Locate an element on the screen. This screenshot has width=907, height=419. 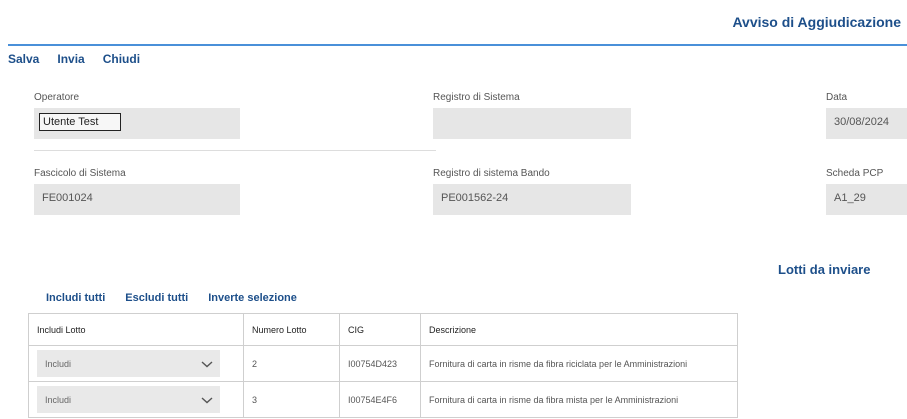
registro-bando-input: PE001562-24 is located at coordinates (532, 199).